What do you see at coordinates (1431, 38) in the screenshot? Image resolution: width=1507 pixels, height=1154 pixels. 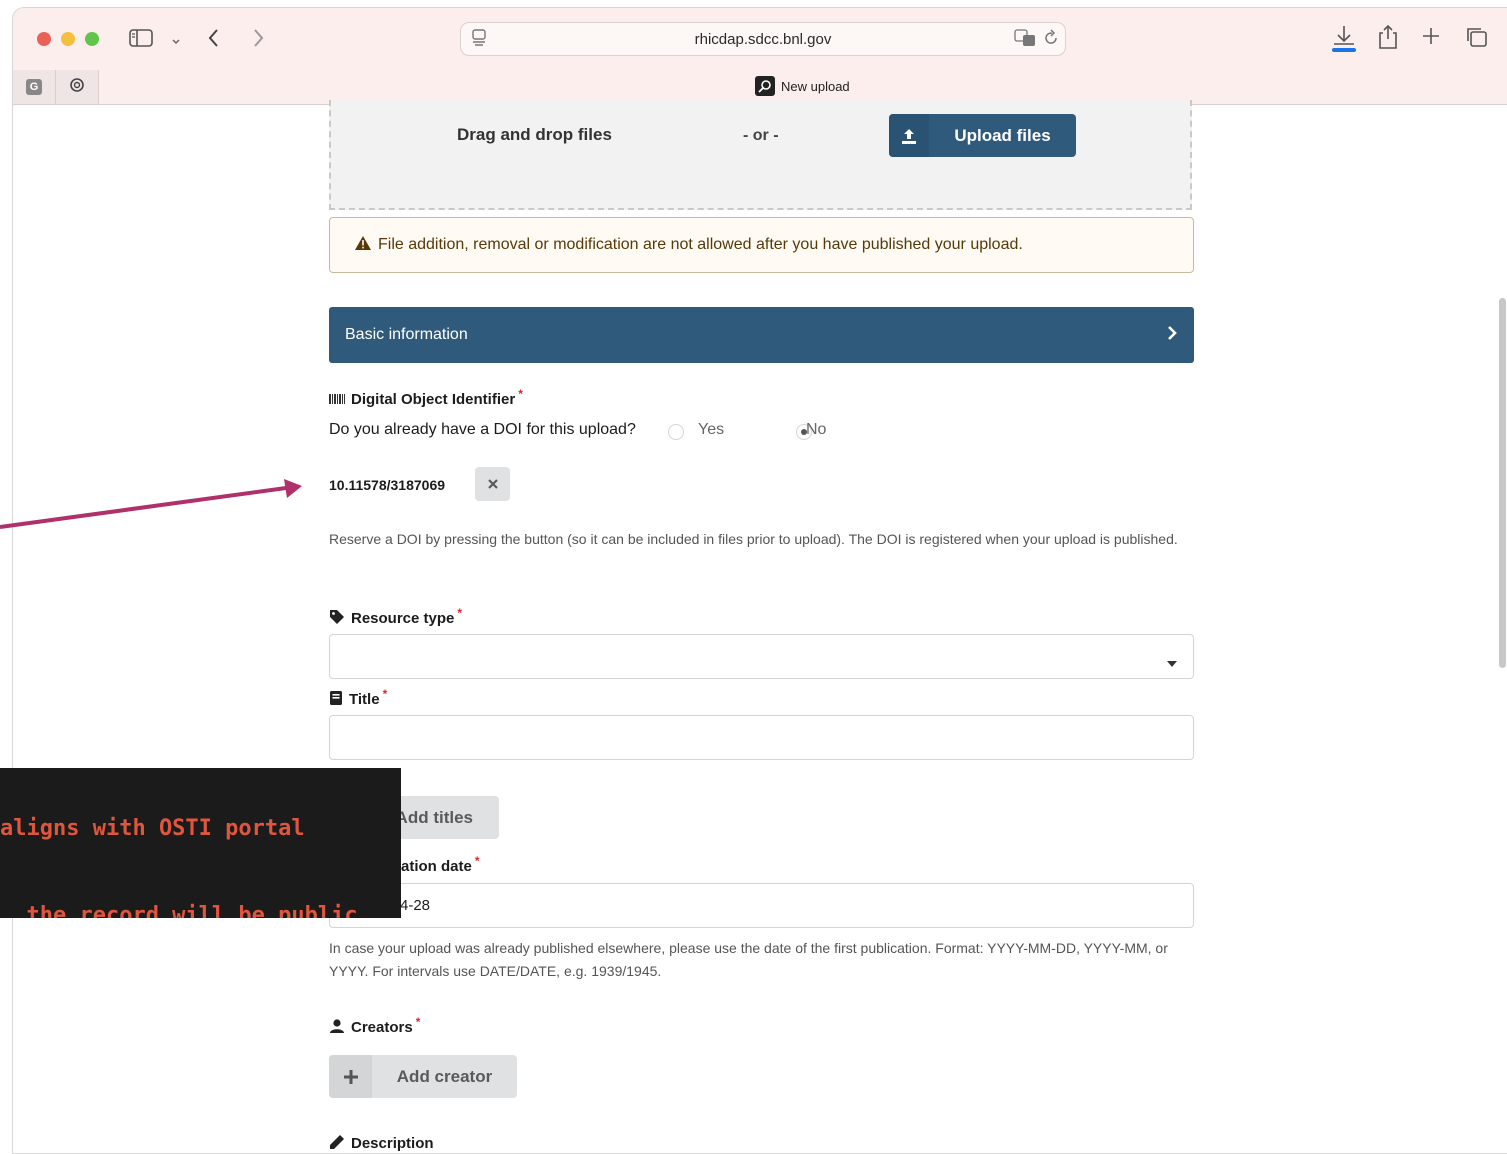 I see `new-tab-icon` at bounding box center [1431, 38].